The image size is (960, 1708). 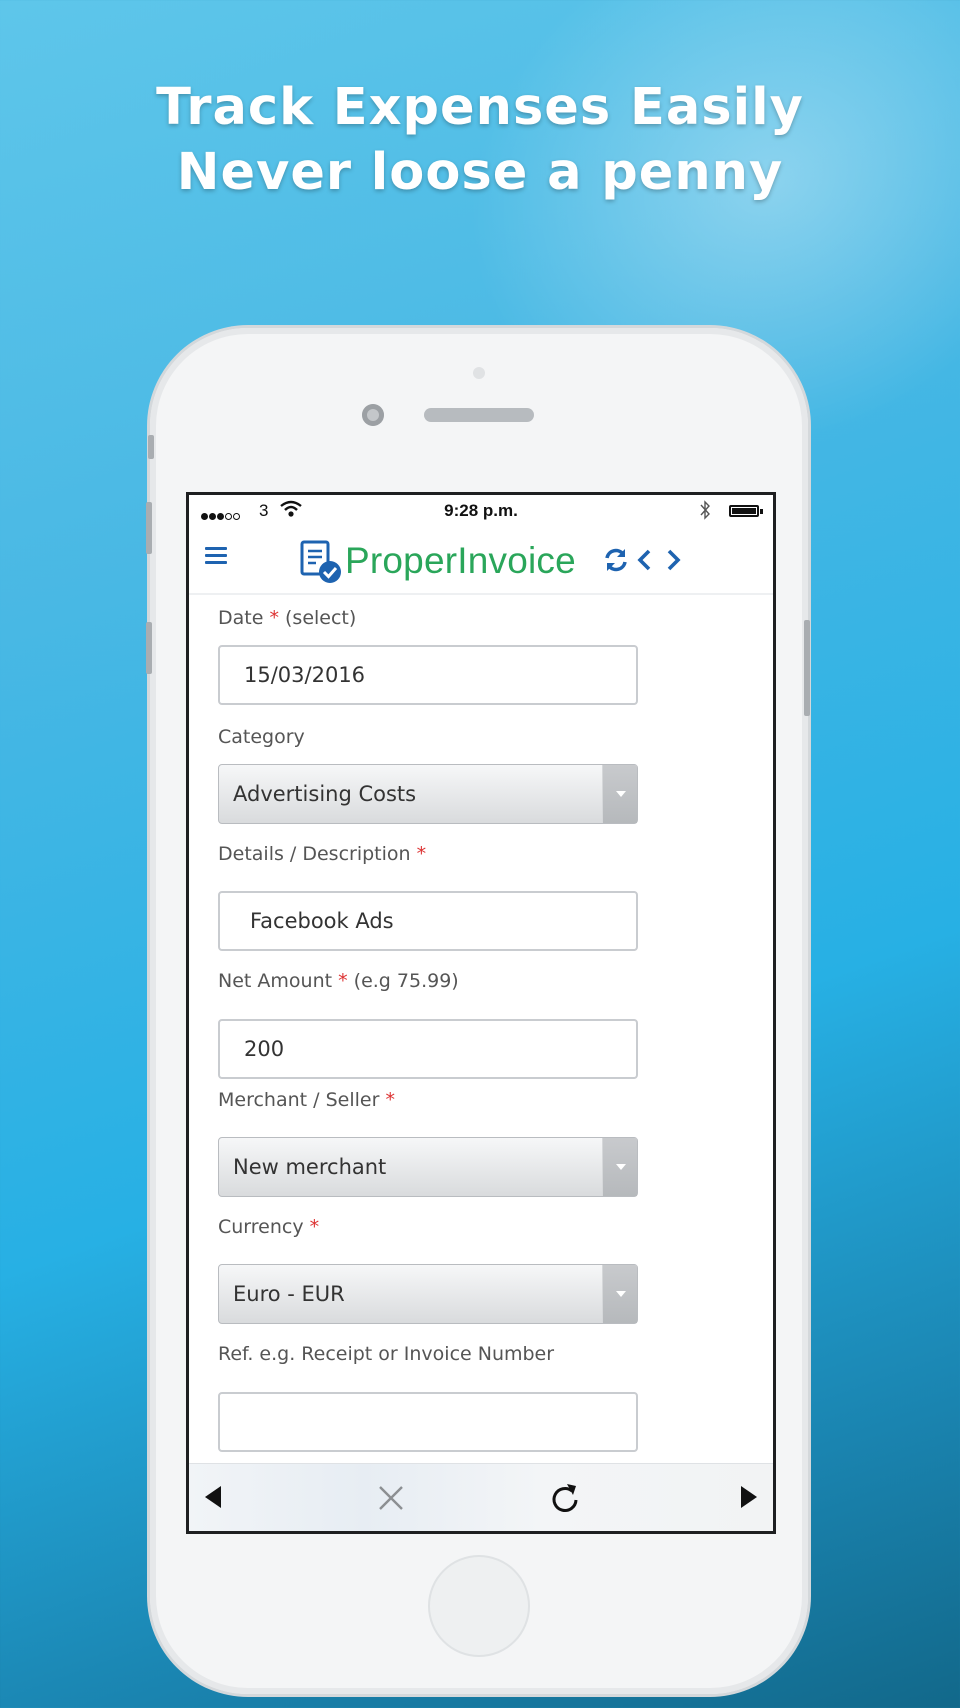 What do you see at coordinates (807, 668) in the screenshot?
I see `side-button` at bounding box center [807, 668].